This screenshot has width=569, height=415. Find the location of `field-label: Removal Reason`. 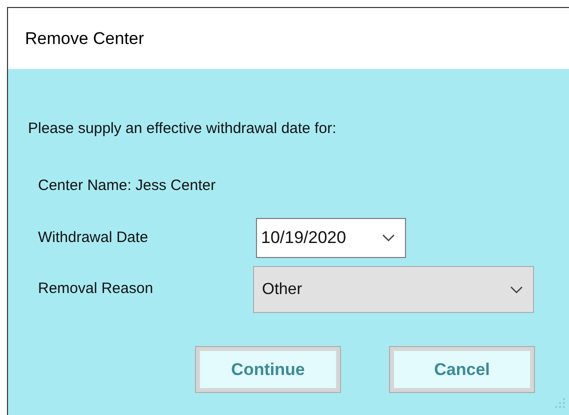

field-label: Removal Reason is located at coordinates (96, 289).